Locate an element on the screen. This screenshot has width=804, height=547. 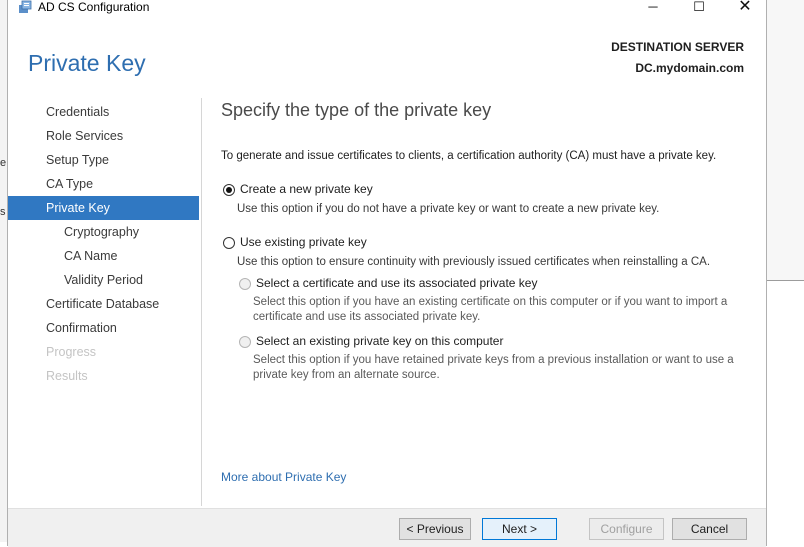
nav-item-certificate-database: Certificate Database is located at coordinates (103, 304).